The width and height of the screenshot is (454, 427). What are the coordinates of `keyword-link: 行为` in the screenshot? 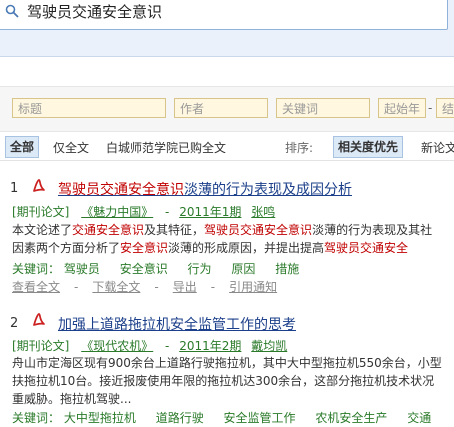 It's located at (200, 269).